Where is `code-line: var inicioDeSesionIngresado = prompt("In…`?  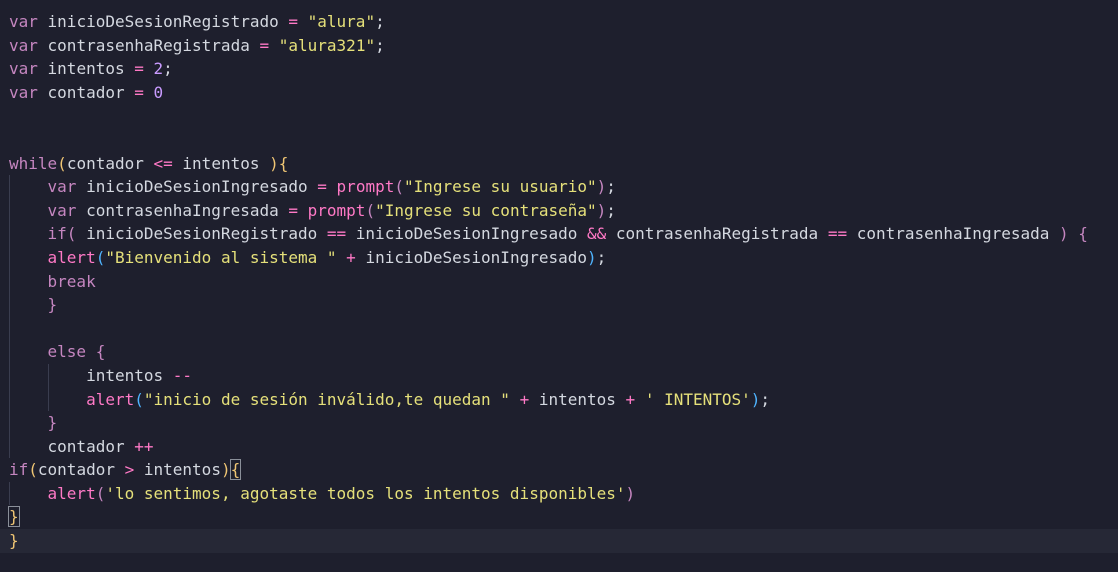 code-line: var inicioDeSesionIngresado = prompt("In… is located at coordinates (559, 187).